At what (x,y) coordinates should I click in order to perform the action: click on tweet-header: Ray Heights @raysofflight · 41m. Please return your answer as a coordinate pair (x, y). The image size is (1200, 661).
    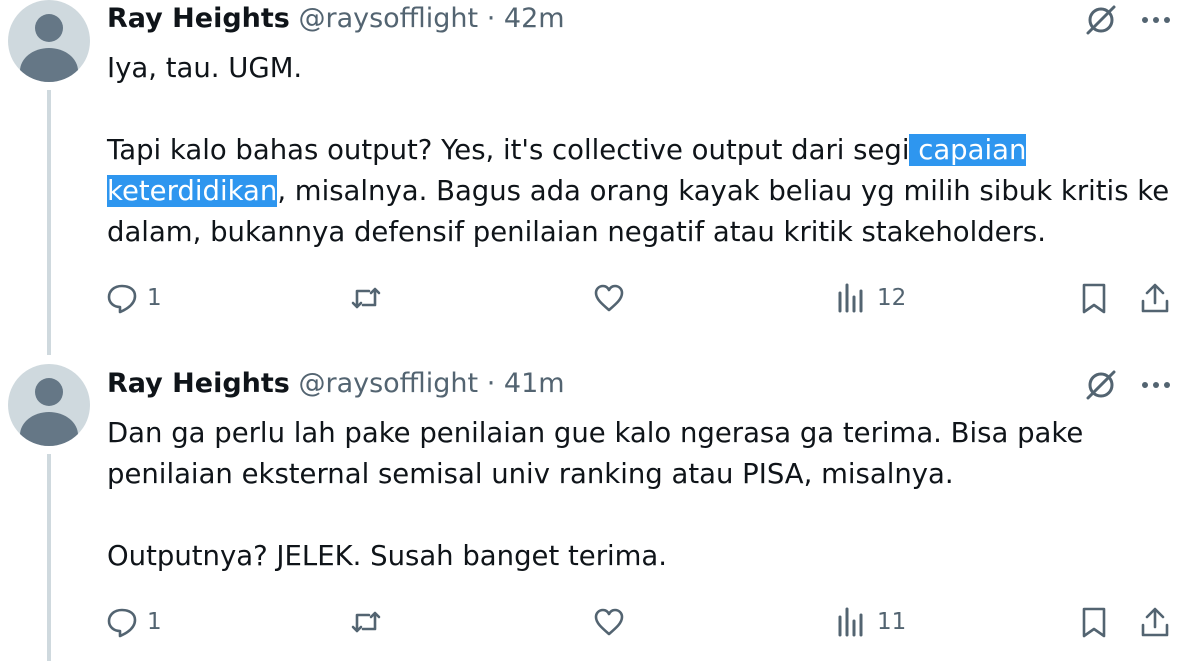
    Looking at the image, I should click on (336, 384).